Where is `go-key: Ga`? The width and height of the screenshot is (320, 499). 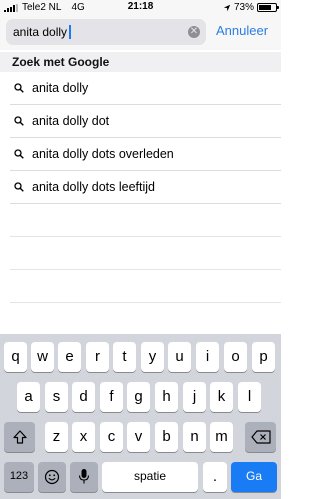 go-key: Ga is located at coordinates (254, 477).